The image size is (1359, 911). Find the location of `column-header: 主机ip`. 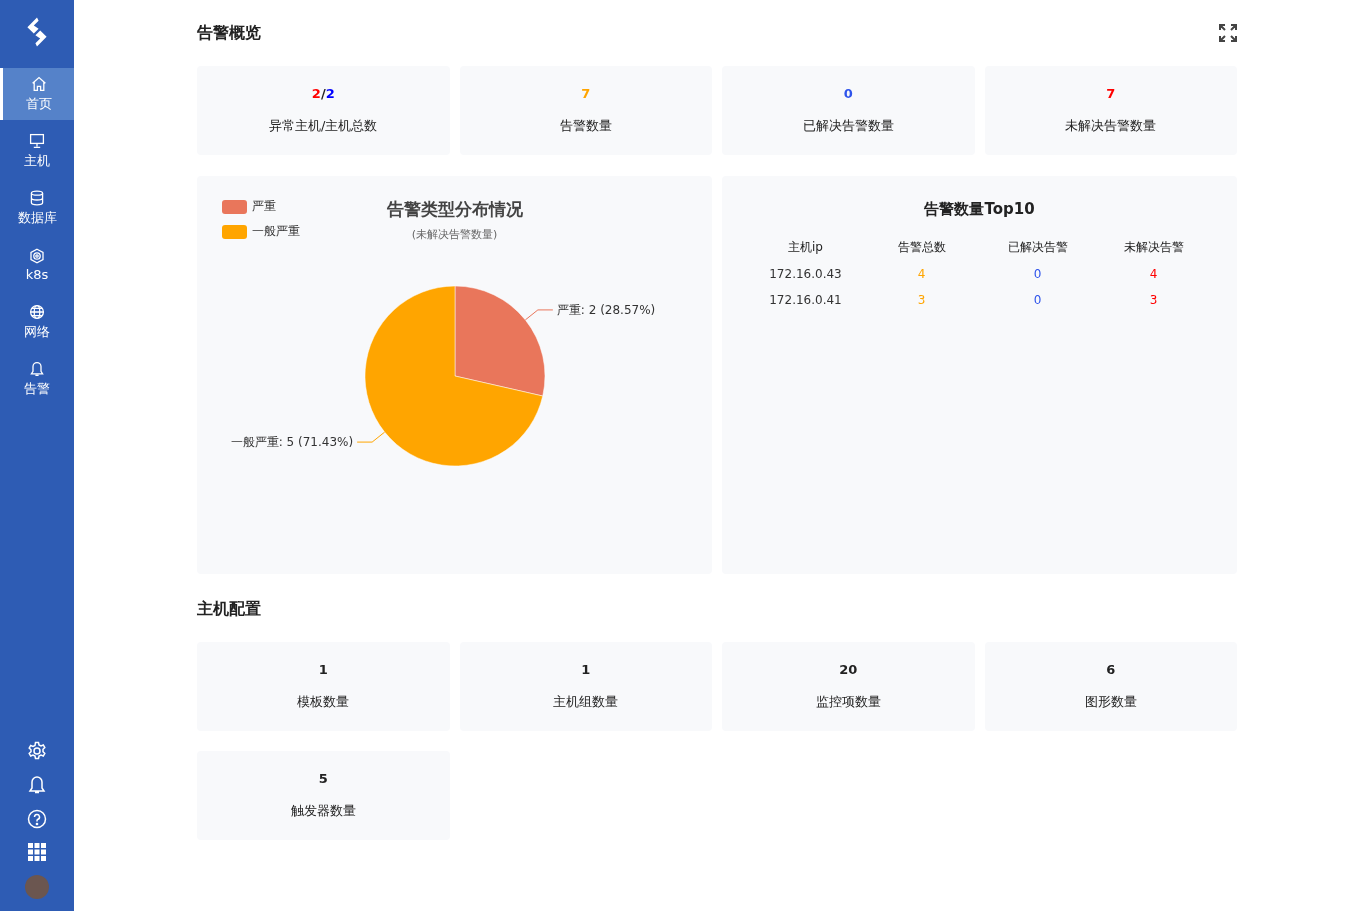

column-header: 主机ip is located at coordinates (805, 247).